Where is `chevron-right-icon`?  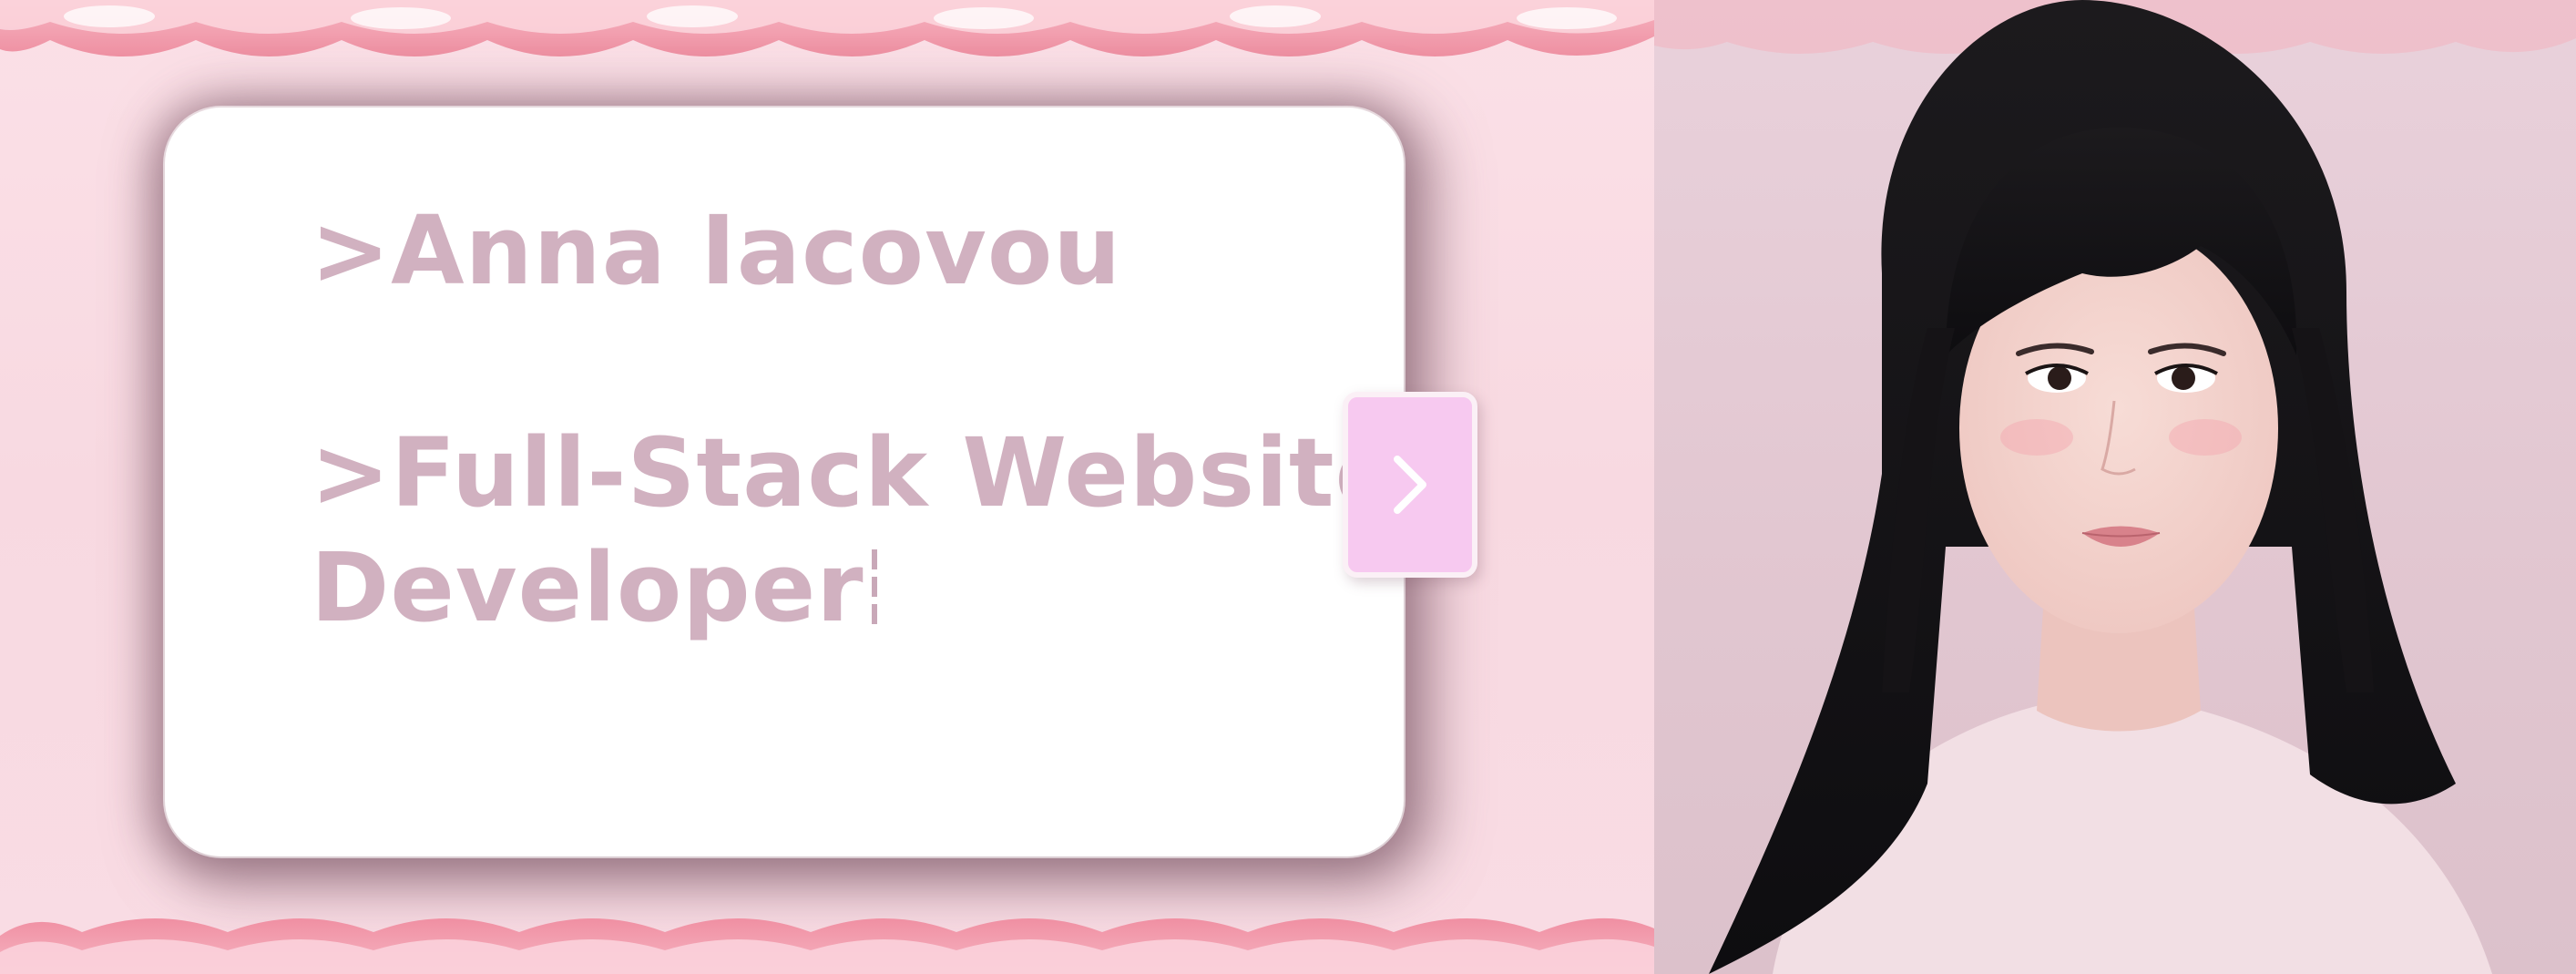
chevron-right-icon is located at coordinates (1410, 485).